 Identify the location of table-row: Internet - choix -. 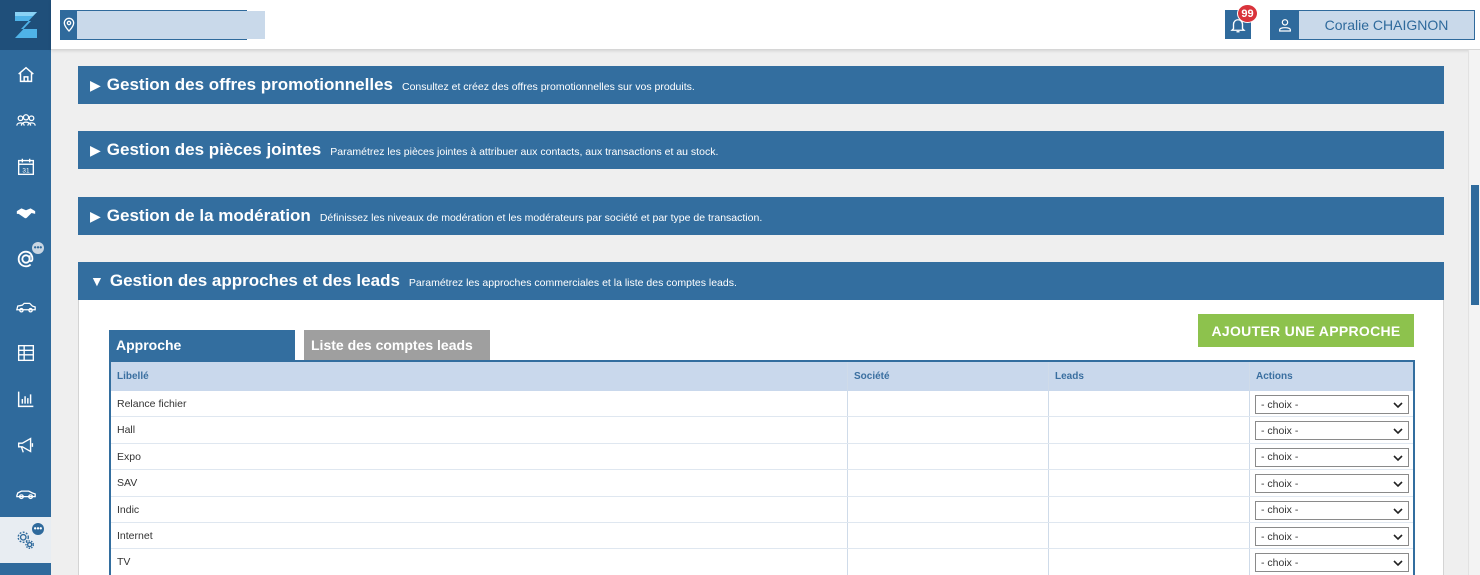
(762, 536).